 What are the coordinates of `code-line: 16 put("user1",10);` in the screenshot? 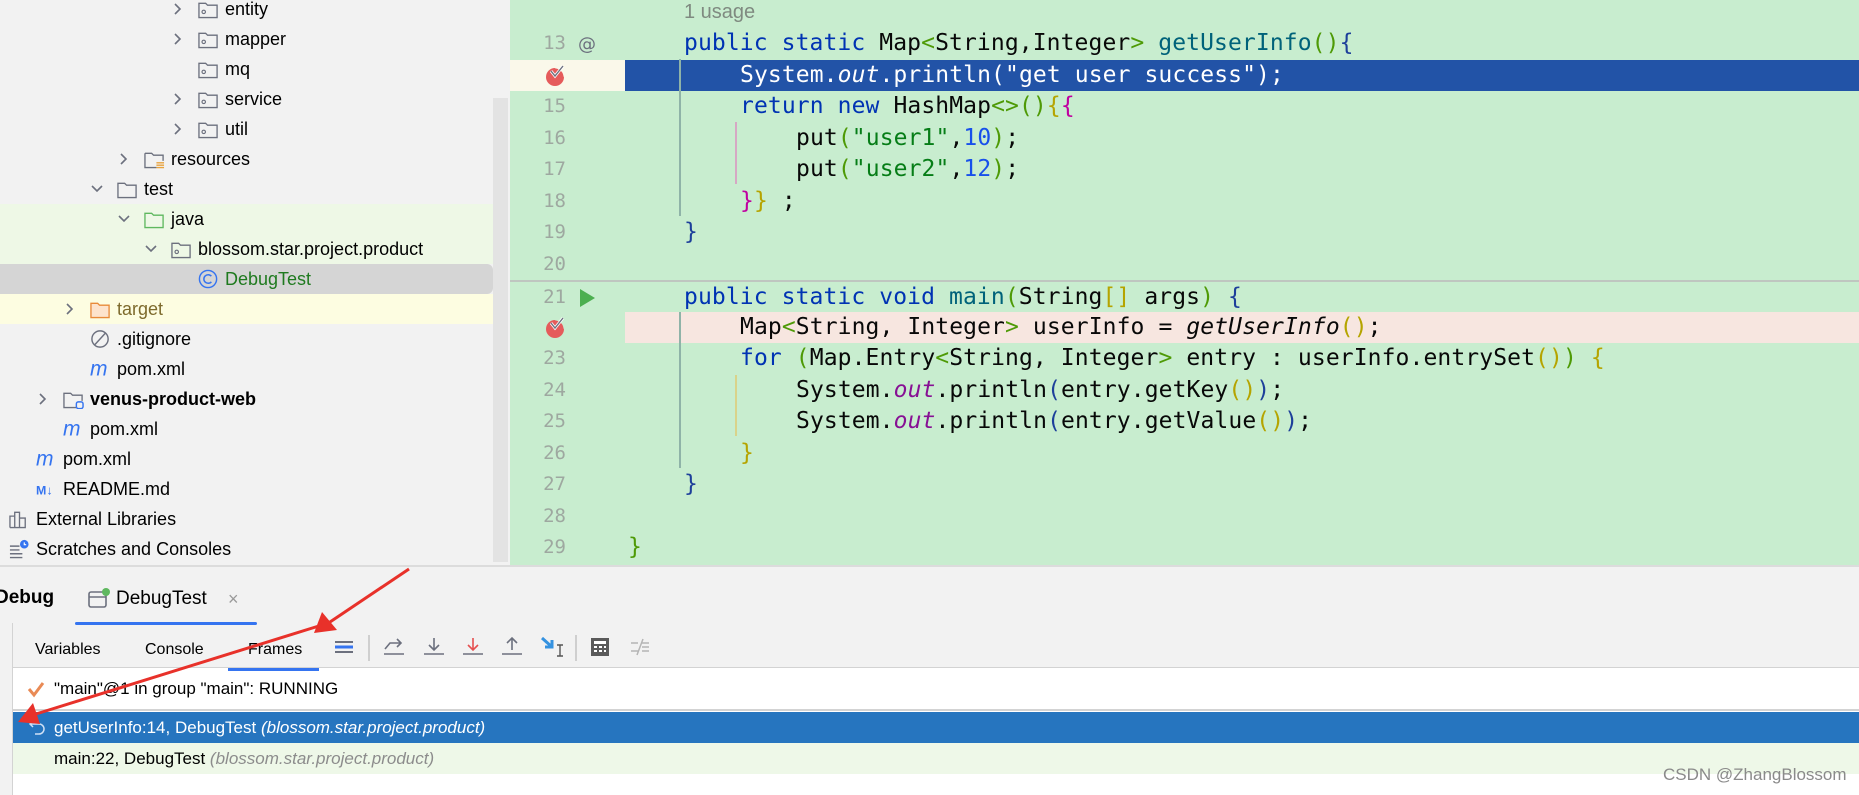 It's located at (1184, 139).